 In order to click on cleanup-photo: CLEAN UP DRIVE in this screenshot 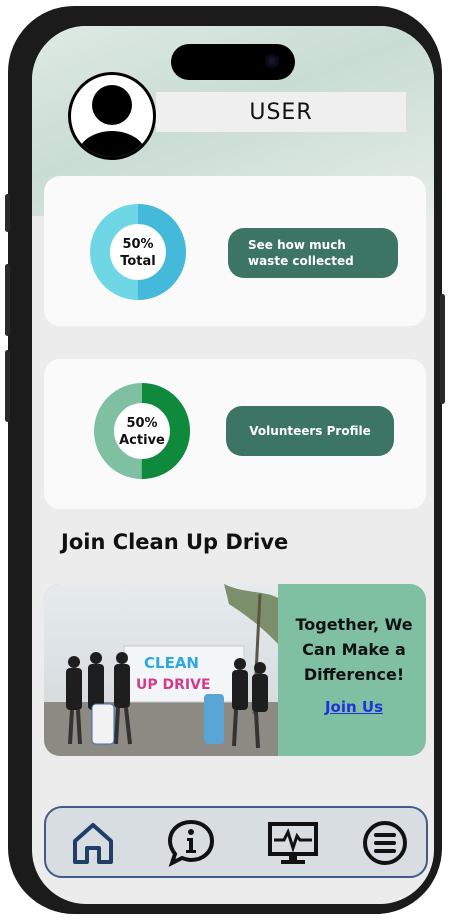, I will do `click(161, 670)`.